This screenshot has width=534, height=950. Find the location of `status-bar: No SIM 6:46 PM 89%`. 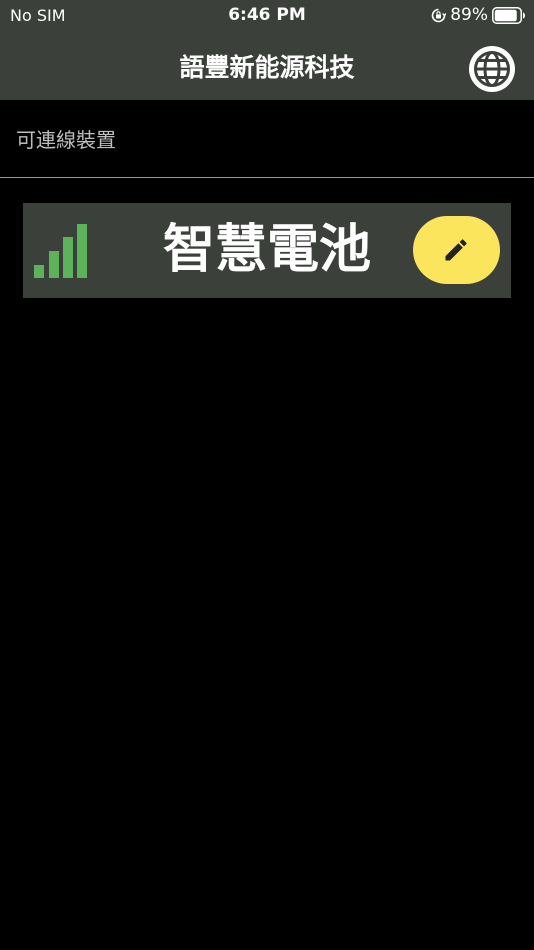

status-bar: No SIM 6:46 PM 89% is located at coordinates (267, 15).